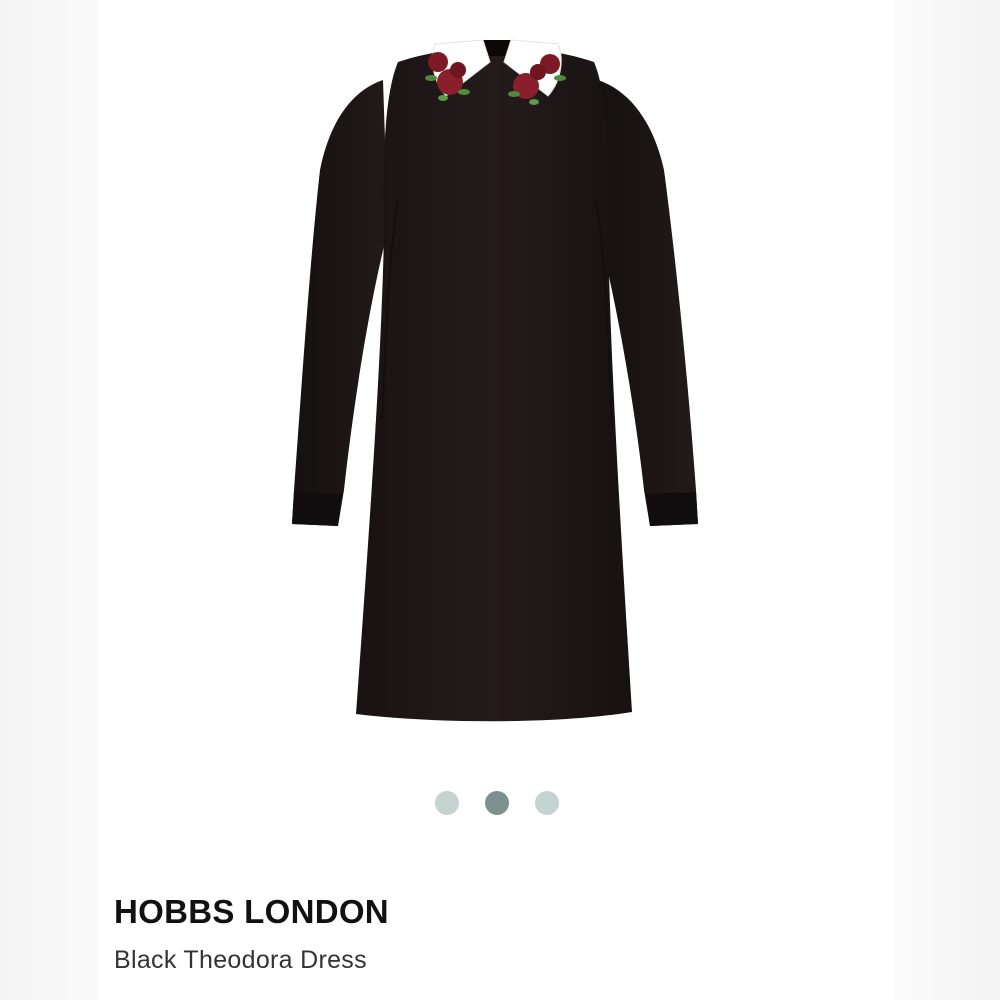 The image size is (1000, 1000). Describe the element at coordinates (49, 500) in the screenshot. I see `left-background-edge` at that location.